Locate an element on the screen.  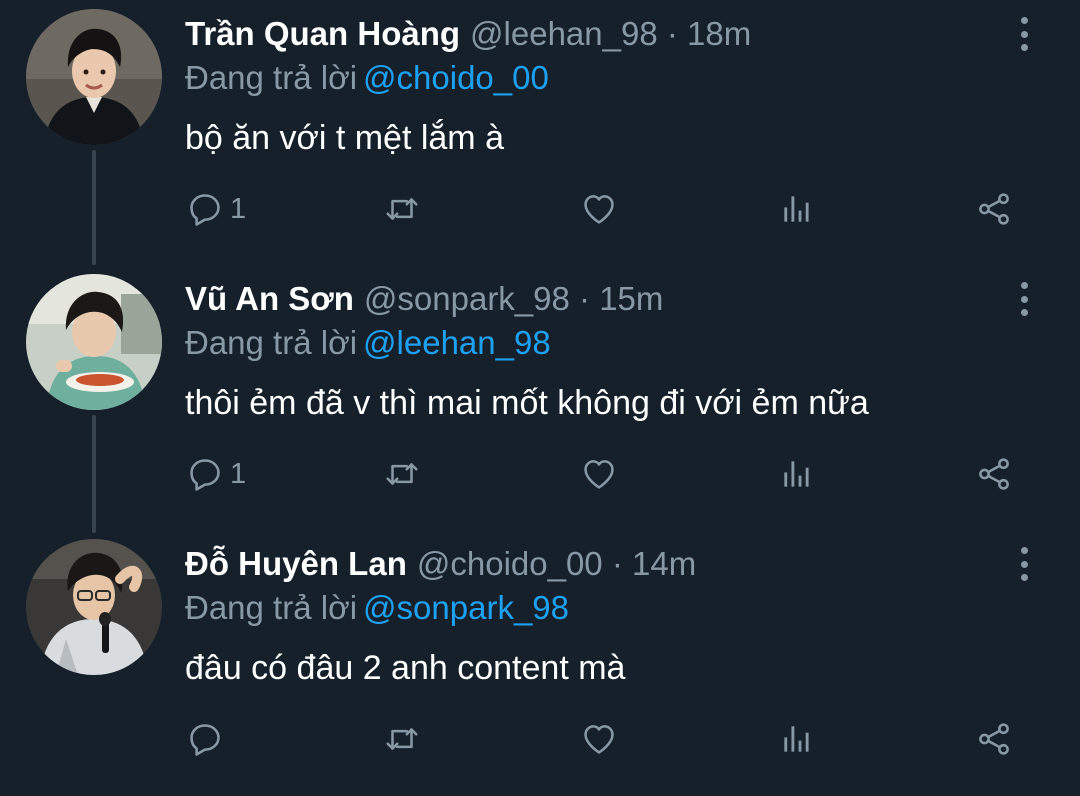
tweet-header: Đỗ Huyên Lan @choido_00 · 14m is located at coordinates (440, 564).